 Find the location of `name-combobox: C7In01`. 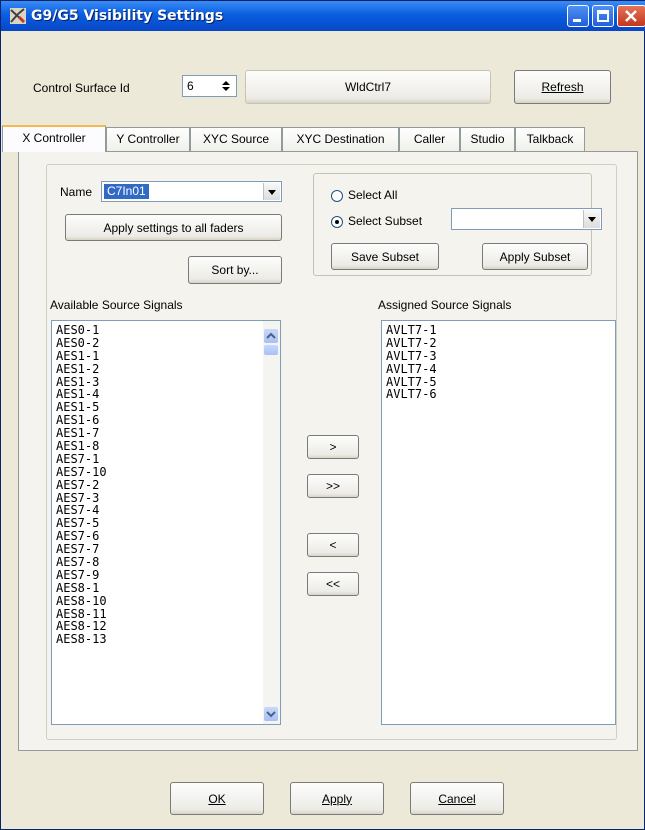

name-combobox: C7In01 is located at coordinates (191, 191).